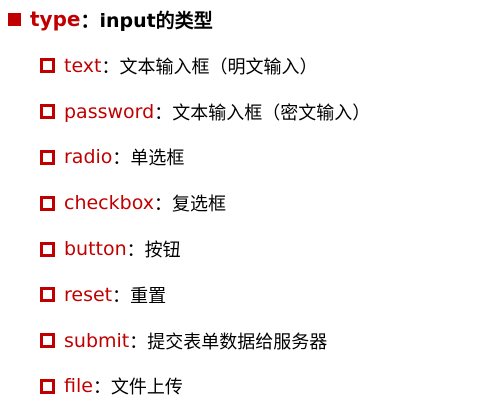 Image resolution: width=504 pixels, height=411 pixels. Describe the element at coordinates (139, 296) in the screenshot. I see `item-description: ：重置` at that location.